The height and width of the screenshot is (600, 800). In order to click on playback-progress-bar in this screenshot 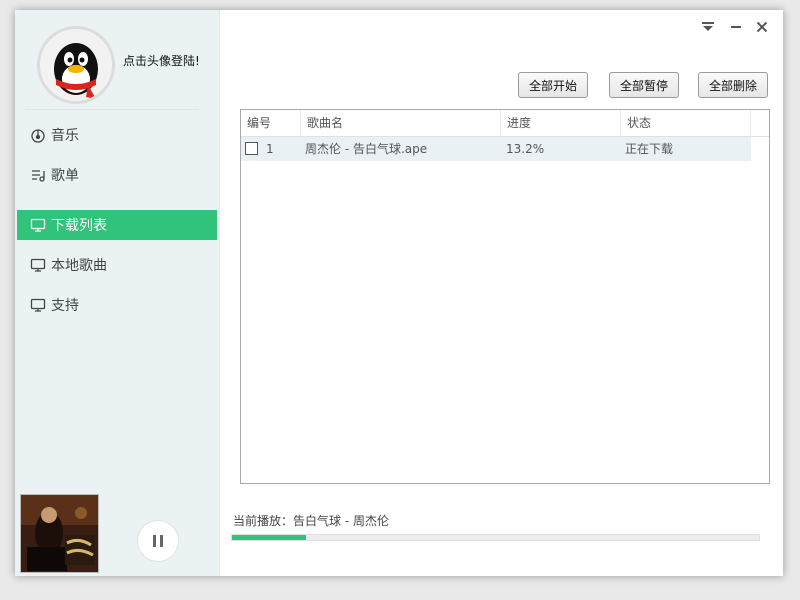, I will do `click(495, 537)`.